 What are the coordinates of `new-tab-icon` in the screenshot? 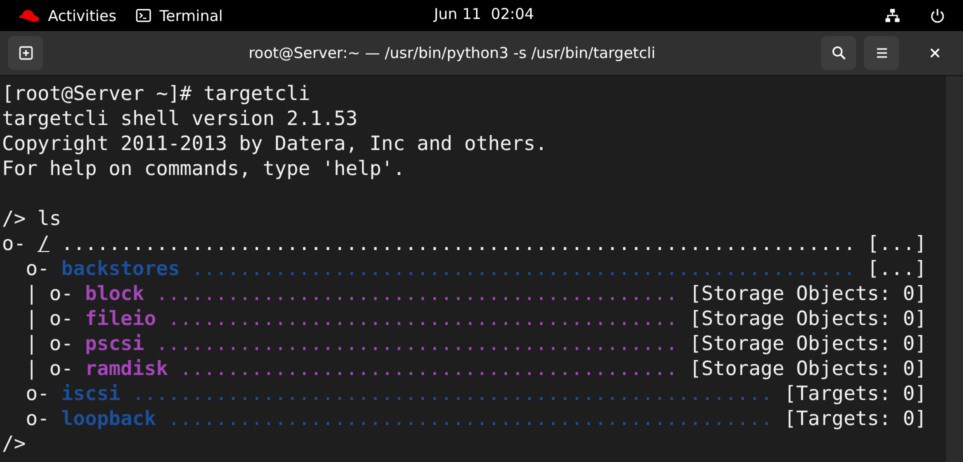 It's located at (25, 53).